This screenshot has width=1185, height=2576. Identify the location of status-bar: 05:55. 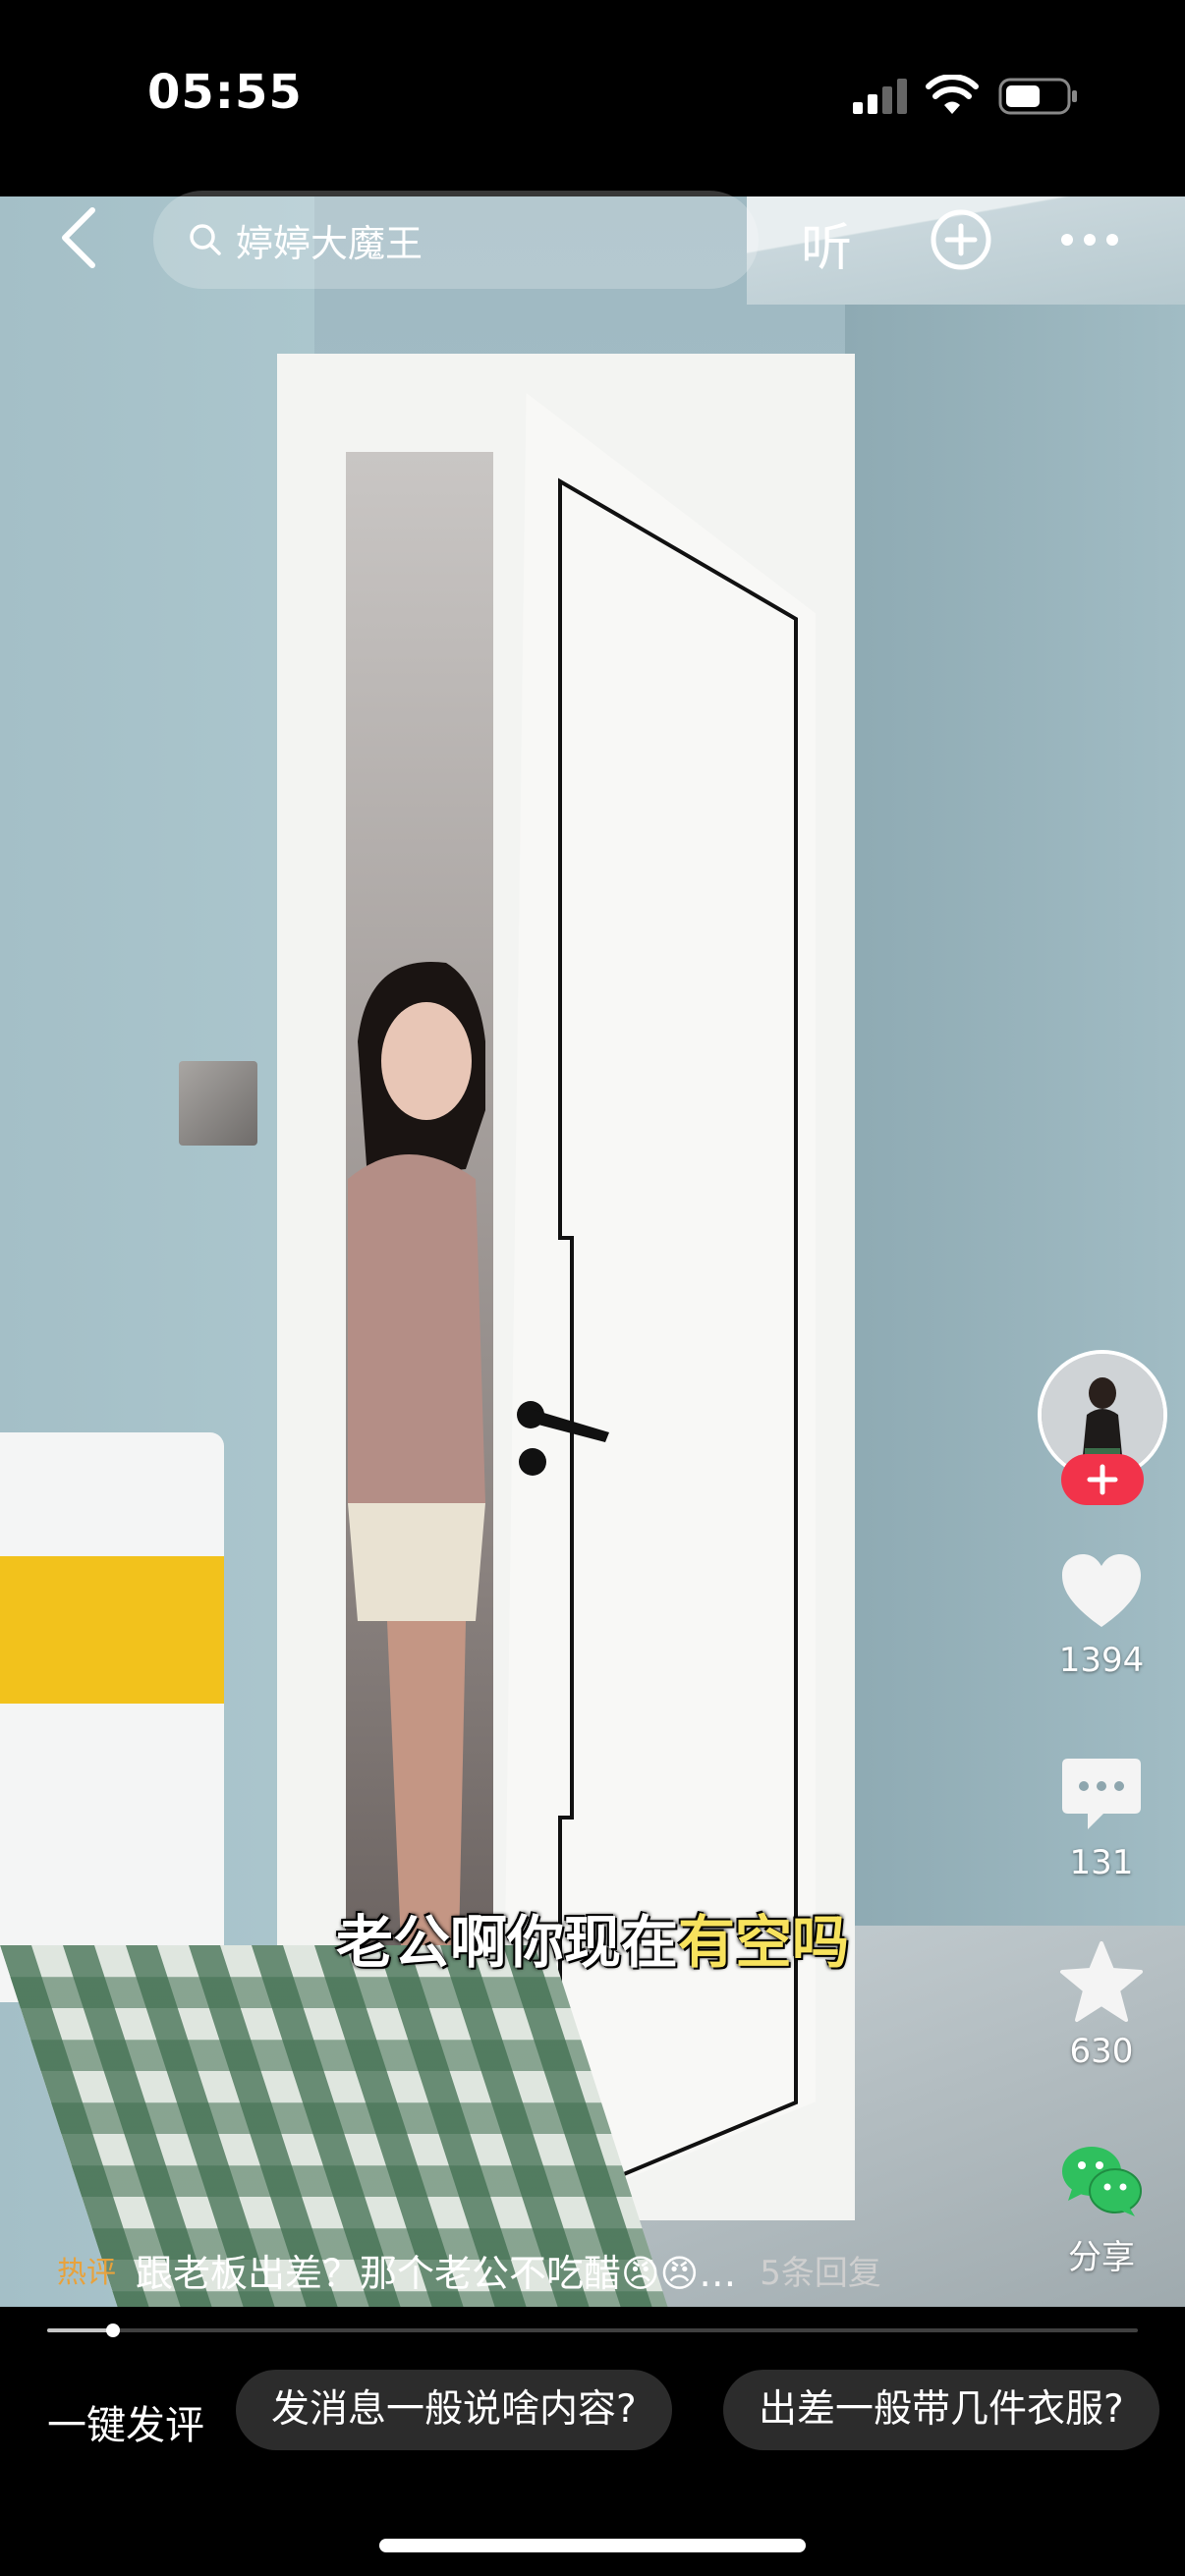
(592, 98).